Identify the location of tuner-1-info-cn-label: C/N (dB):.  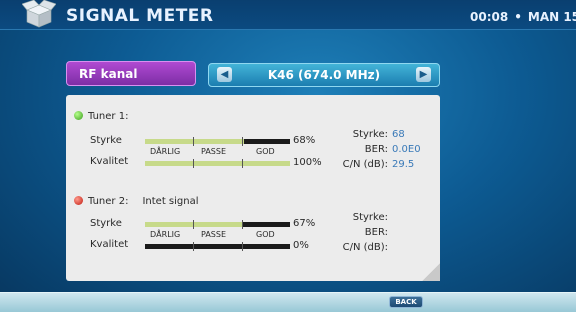
(365, 164).